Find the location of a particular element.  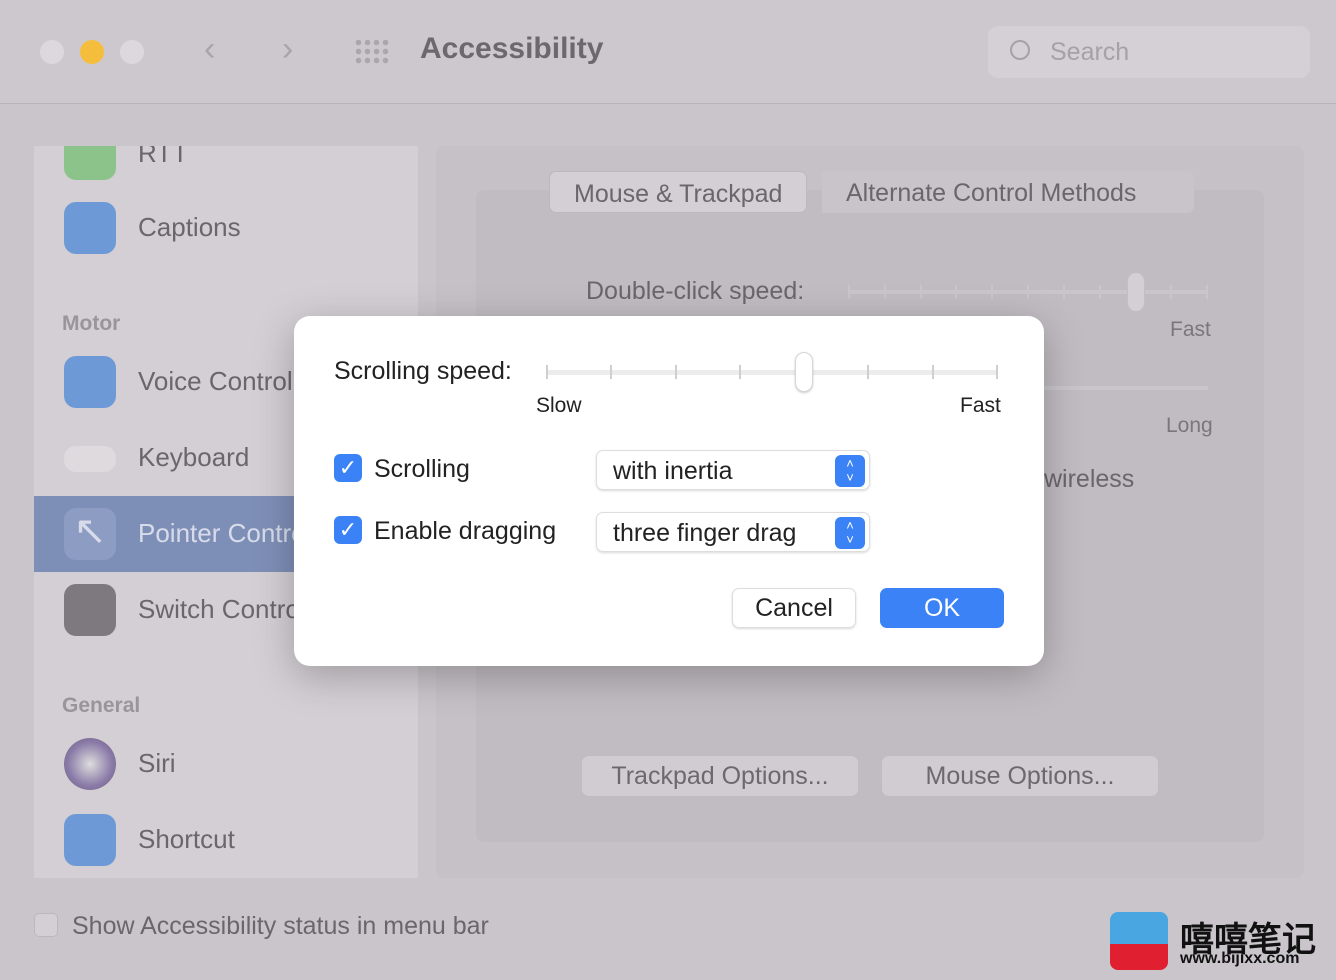

close-button is located at coordinates (52, 52).